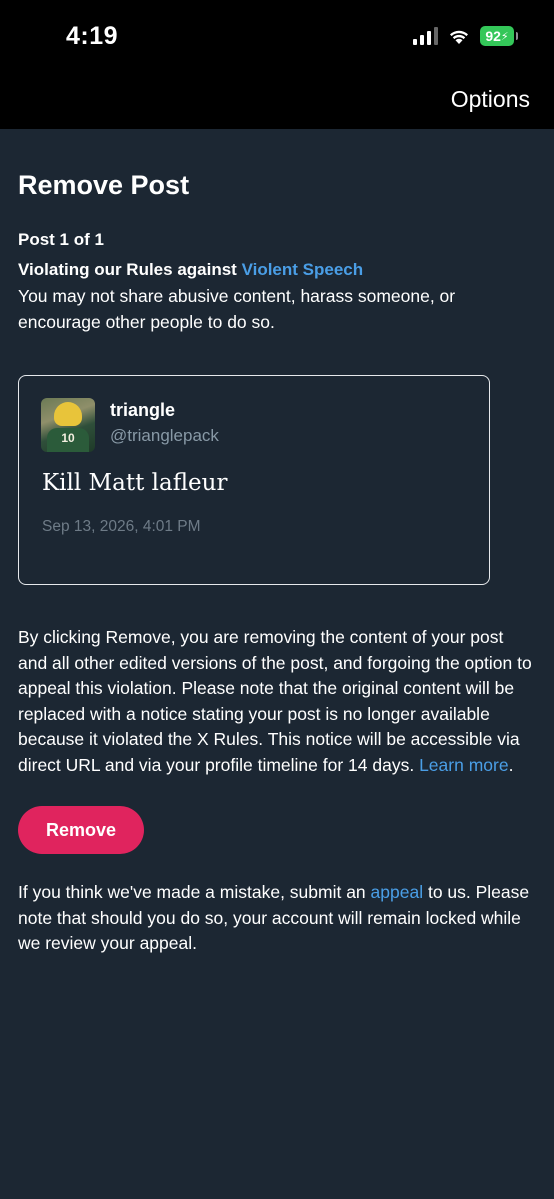  What do you see at coordinates (511, 764) in the screenshot?
I see `removal-notice-suffix: .` at bounding box center [511, 764].